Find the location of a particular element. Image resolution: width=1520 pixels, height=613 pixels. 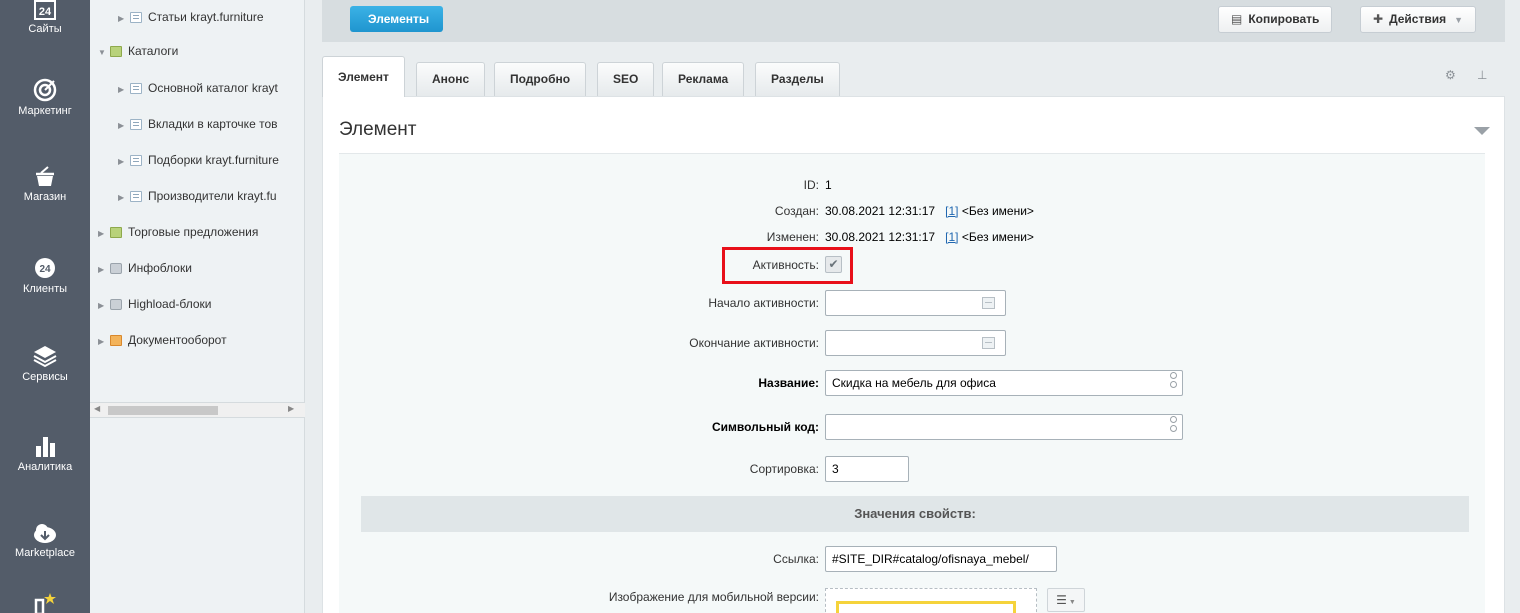

id-value: 1 is located at coordinates (828, 185).